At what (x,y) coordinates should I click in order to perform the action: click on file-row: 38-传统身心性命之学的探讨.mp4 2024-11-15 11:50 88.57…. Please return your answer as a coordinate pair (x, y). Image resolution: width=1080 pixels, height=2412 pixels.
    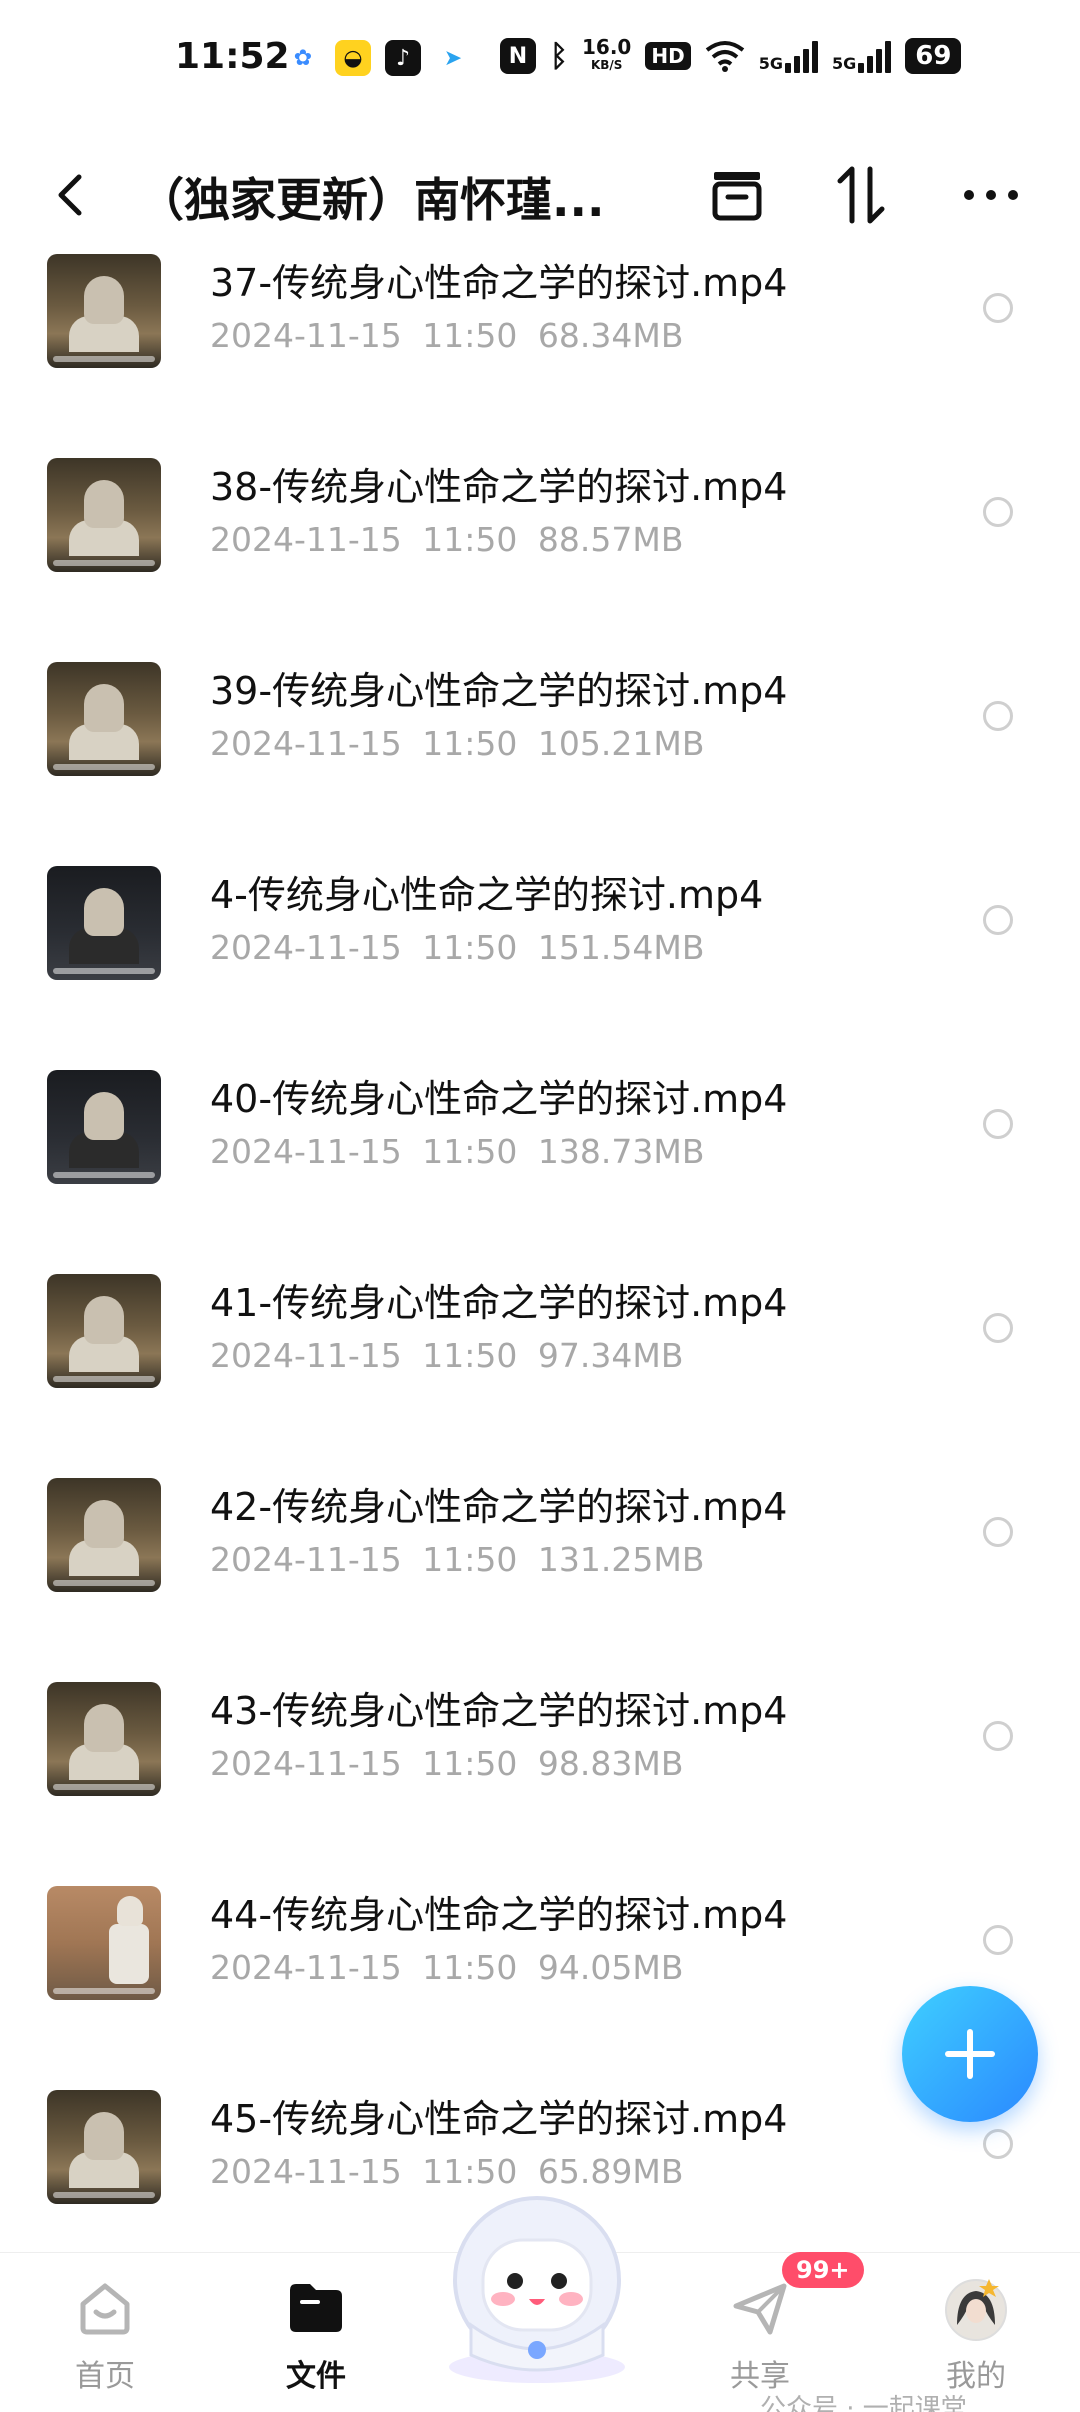
    Looking at the image, I should click on (540, 502).